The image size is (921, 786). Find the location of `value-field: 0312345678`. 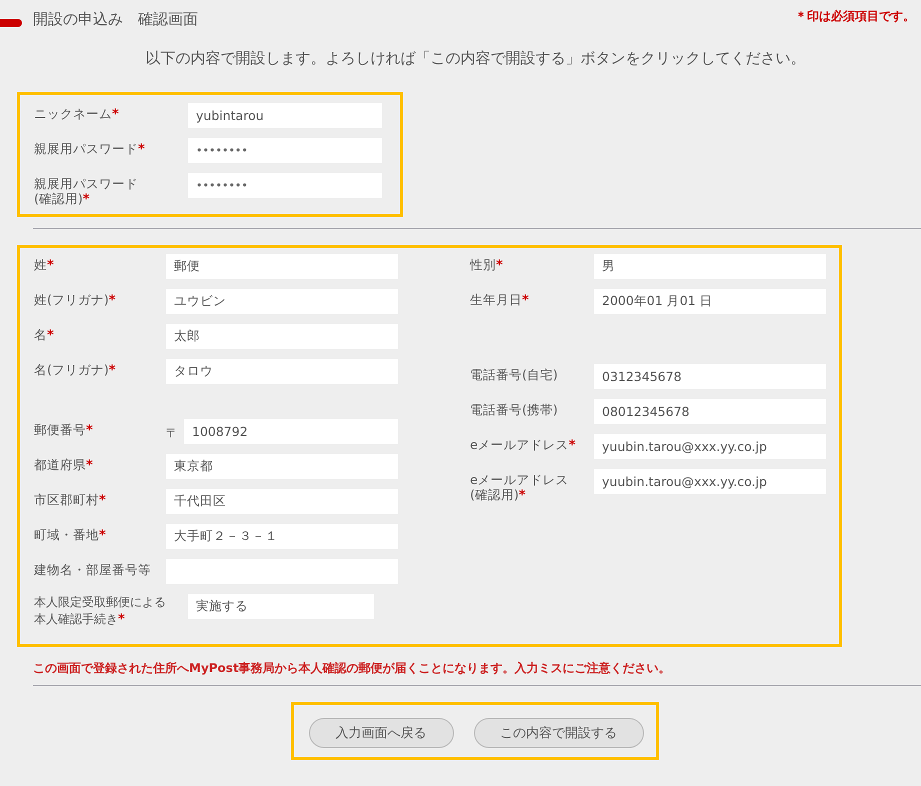

value-field: 0312345678 is located at coordinates (710, 376).